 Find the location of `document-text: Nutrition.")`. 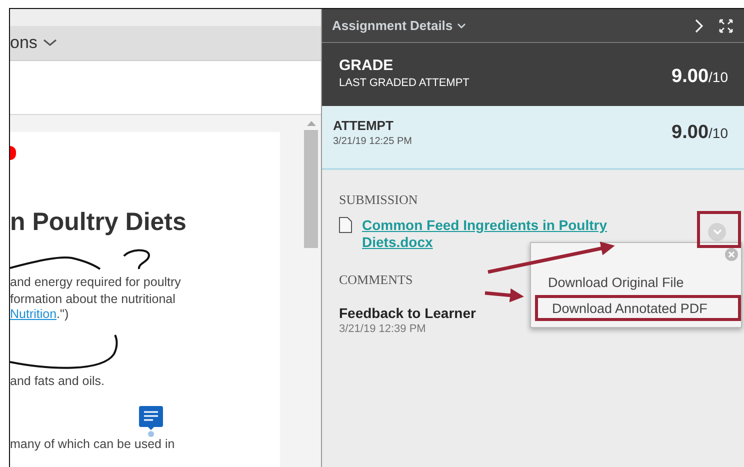

document-text: Nutrition.") is located at coordinates (39, 314).